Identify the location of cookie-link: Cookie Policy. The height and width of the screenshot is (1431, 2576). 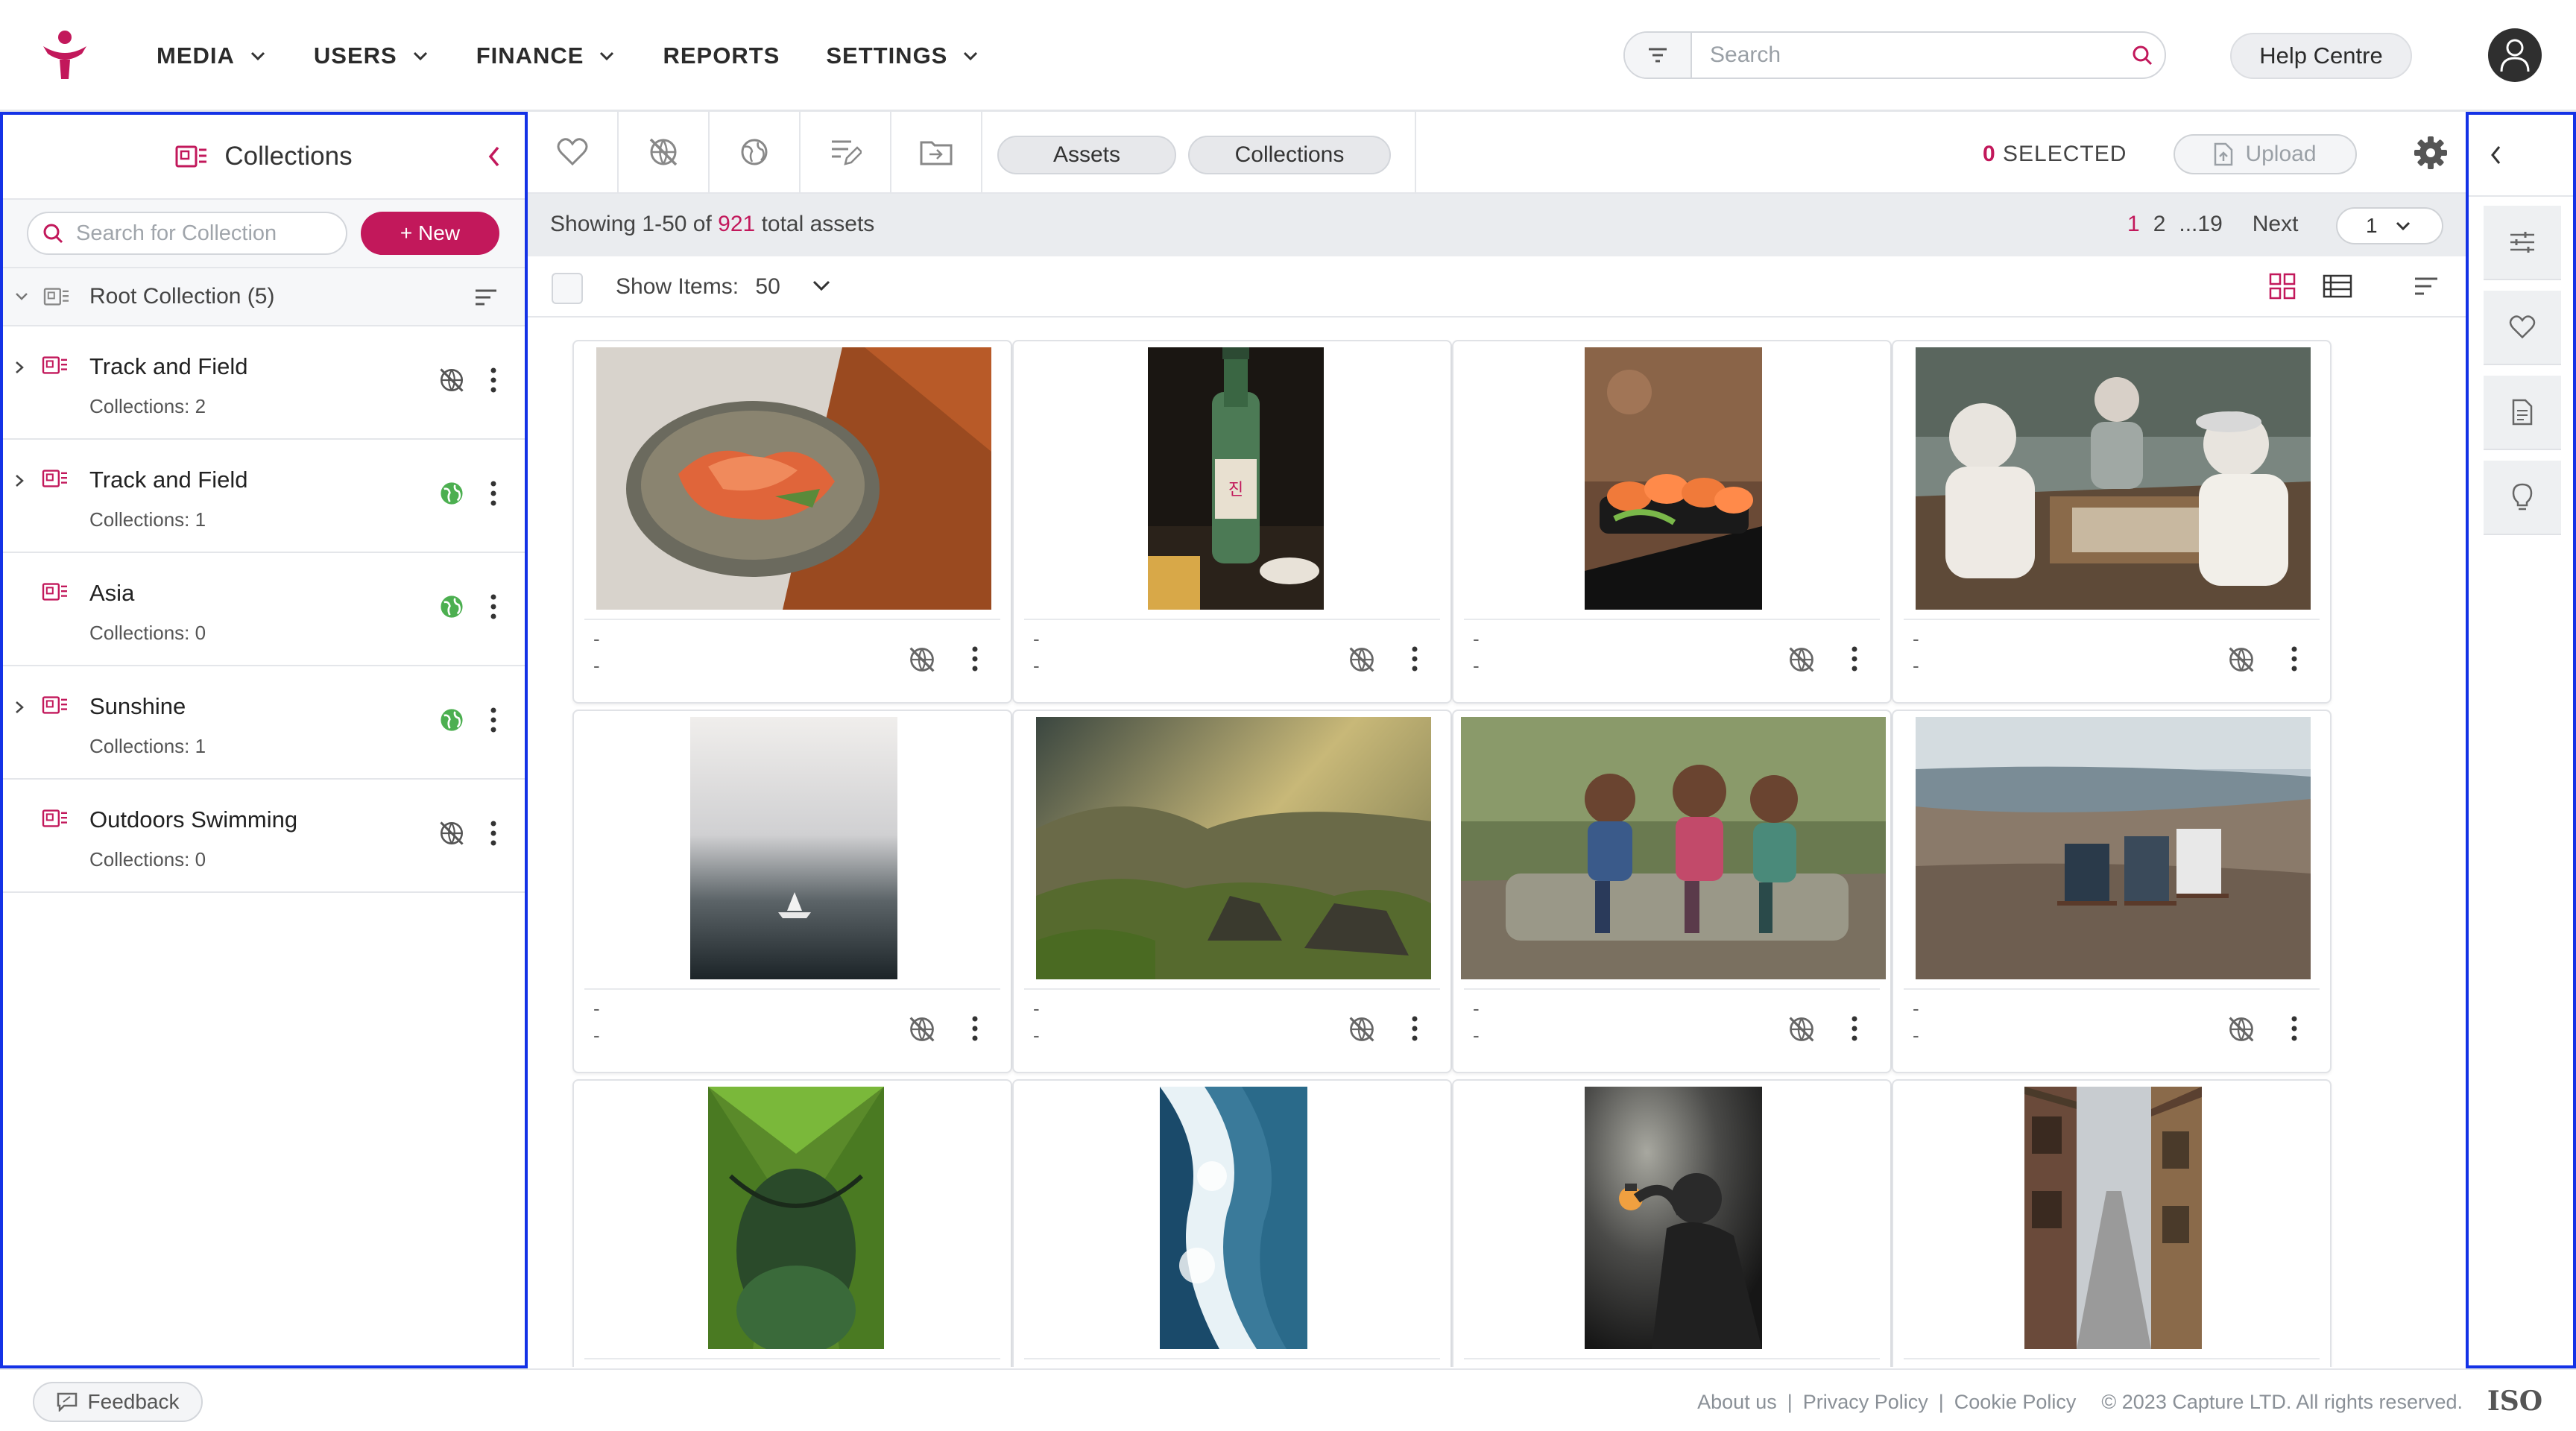
(2016, 1402).